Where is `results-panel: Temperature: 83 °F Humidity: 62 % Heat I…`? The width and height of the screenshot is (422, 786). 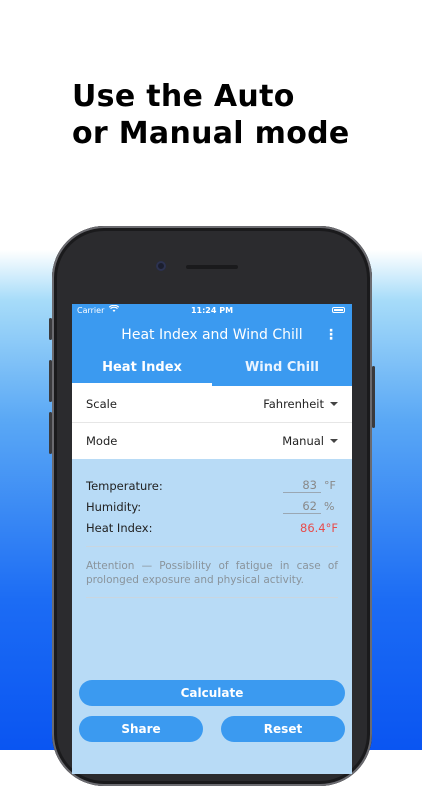 results-panel: Temperature: 83 °F Humidity: 62 % Heat I… is located at coordinates (212, 528).